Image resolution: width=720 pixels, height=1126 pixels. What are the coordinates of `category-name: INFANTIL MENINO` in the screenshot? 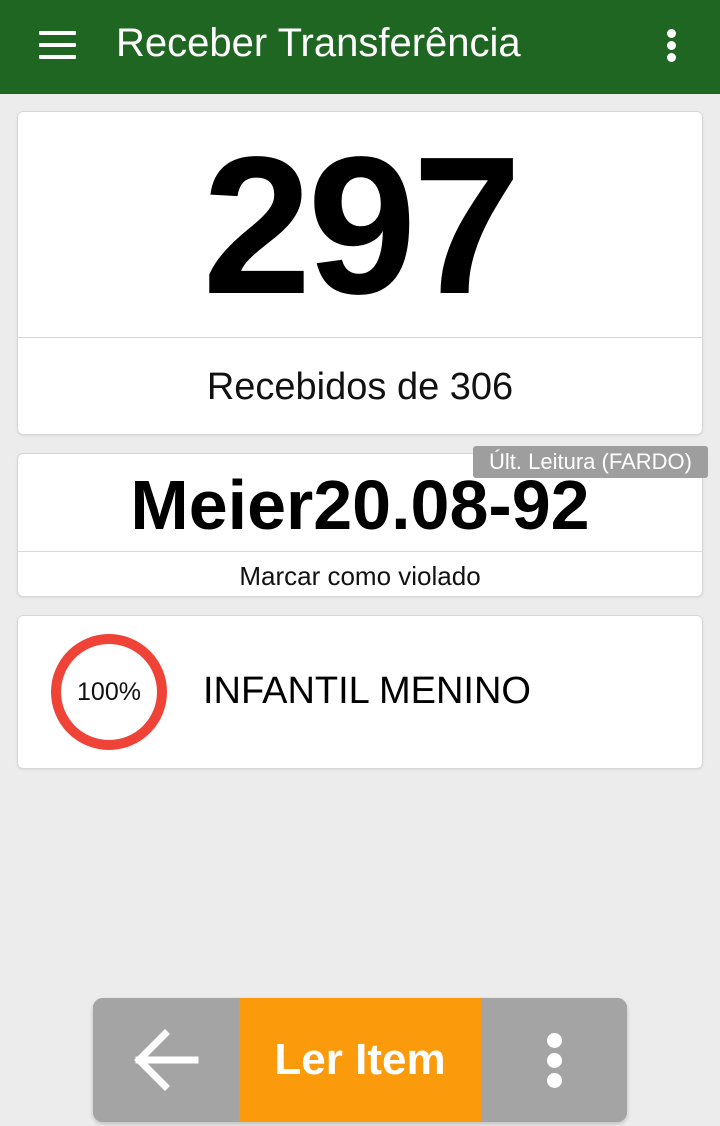 It's located at (367, 691).